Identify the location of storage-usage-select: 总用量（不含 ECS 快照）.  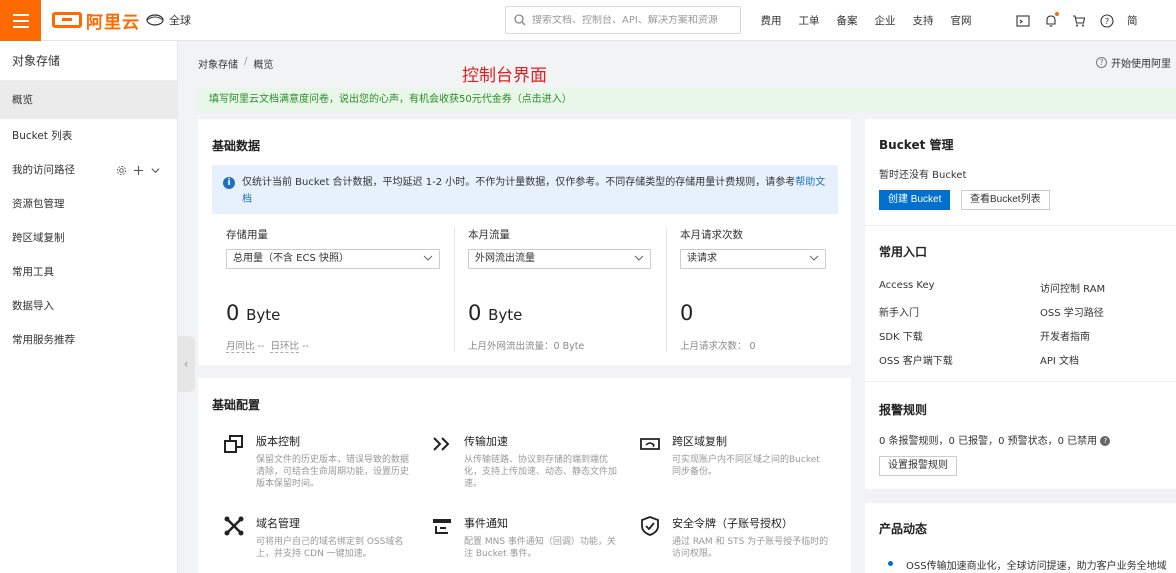
(333, 259).